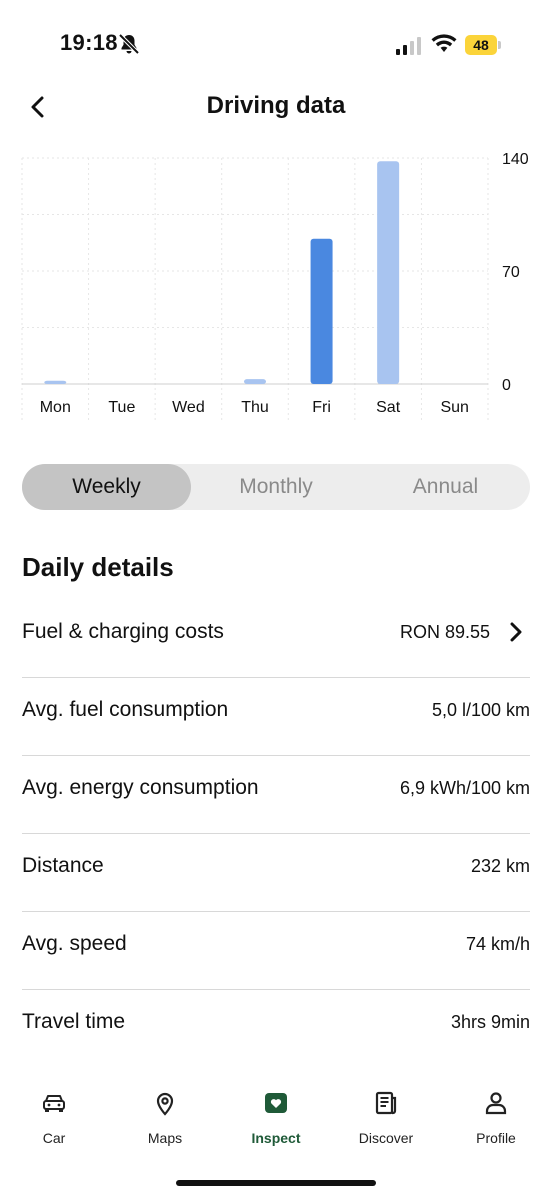  Describe the element at coordinates (506, 385) in the screenshot. I see `y-tick-label: 0` at that location.